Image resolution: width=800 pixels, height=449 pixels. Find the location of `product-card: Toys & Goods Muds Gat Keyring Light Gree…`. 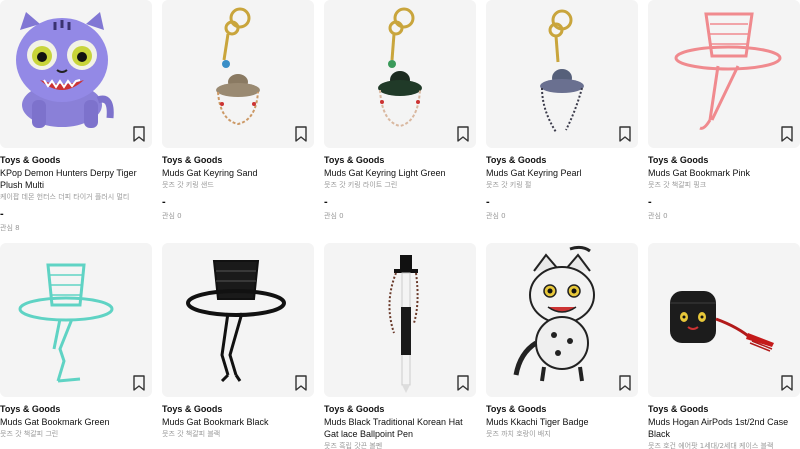

product-card: Toys & Goods Muds Gat Keyring Light Gree… is located at coordinates (400, 110).